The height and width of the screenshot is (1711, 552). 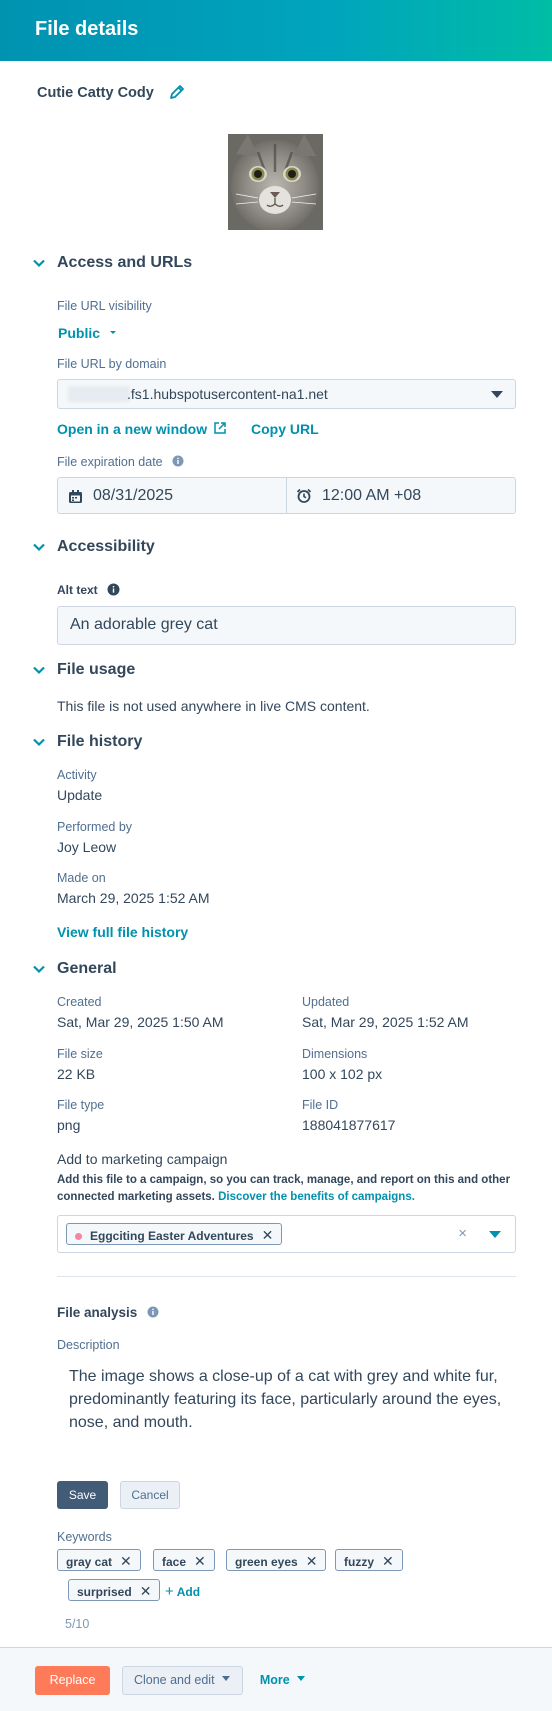 What do you see at coordinates (84, 1537) in the screenshot?
I see `keywords-label: Keywords` at bounding box center [84, 1537].